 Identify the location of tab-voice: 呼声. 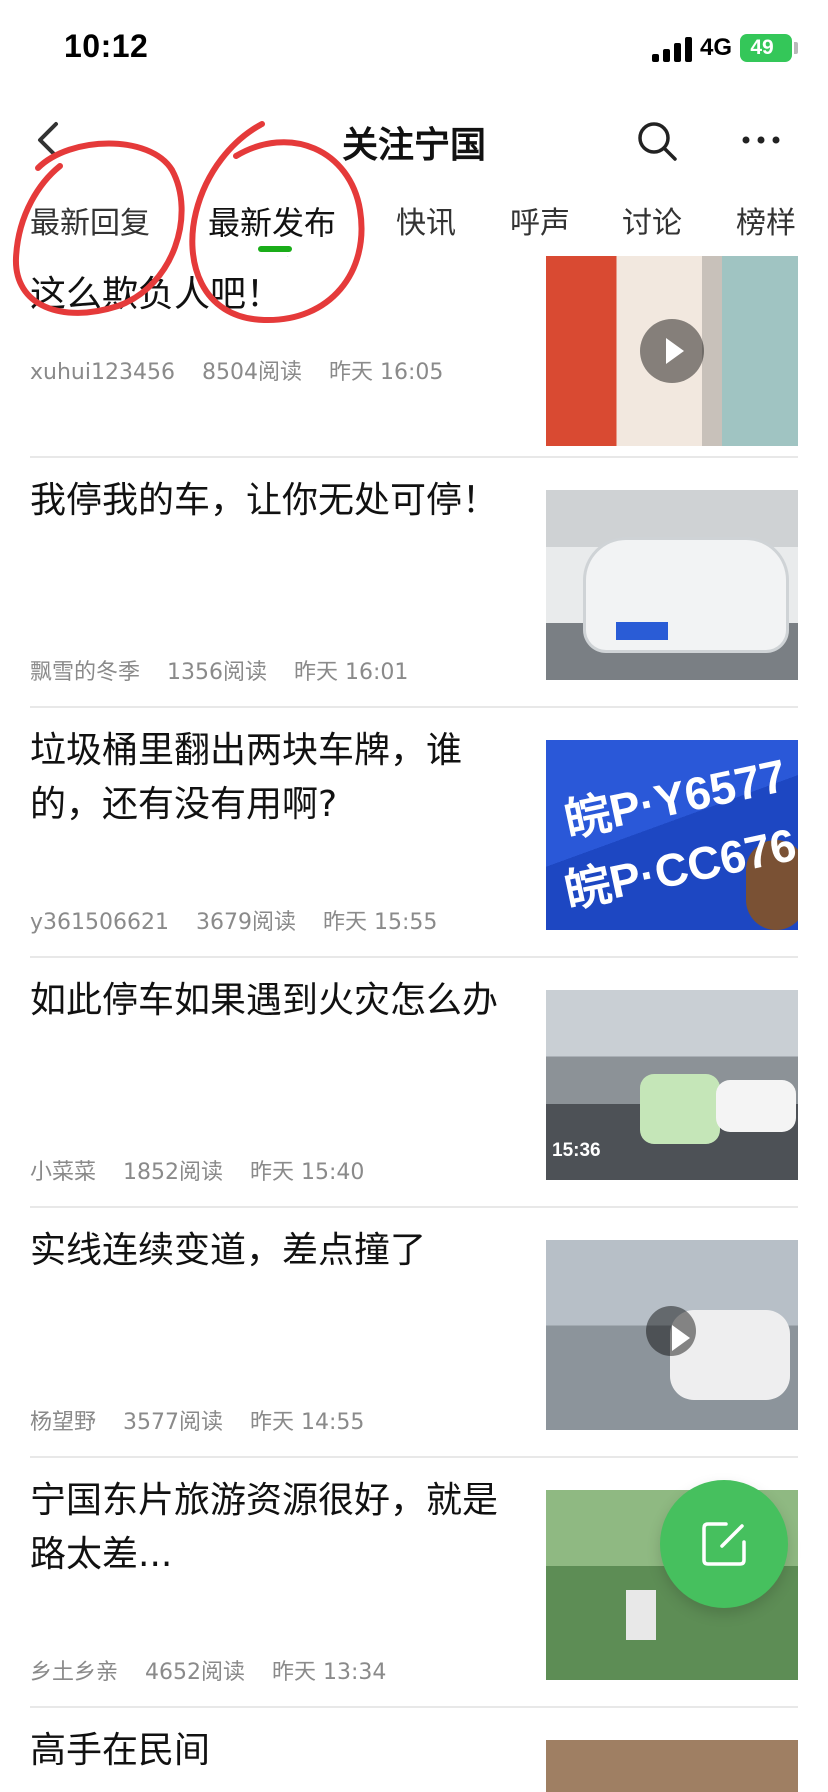
(540, 220).